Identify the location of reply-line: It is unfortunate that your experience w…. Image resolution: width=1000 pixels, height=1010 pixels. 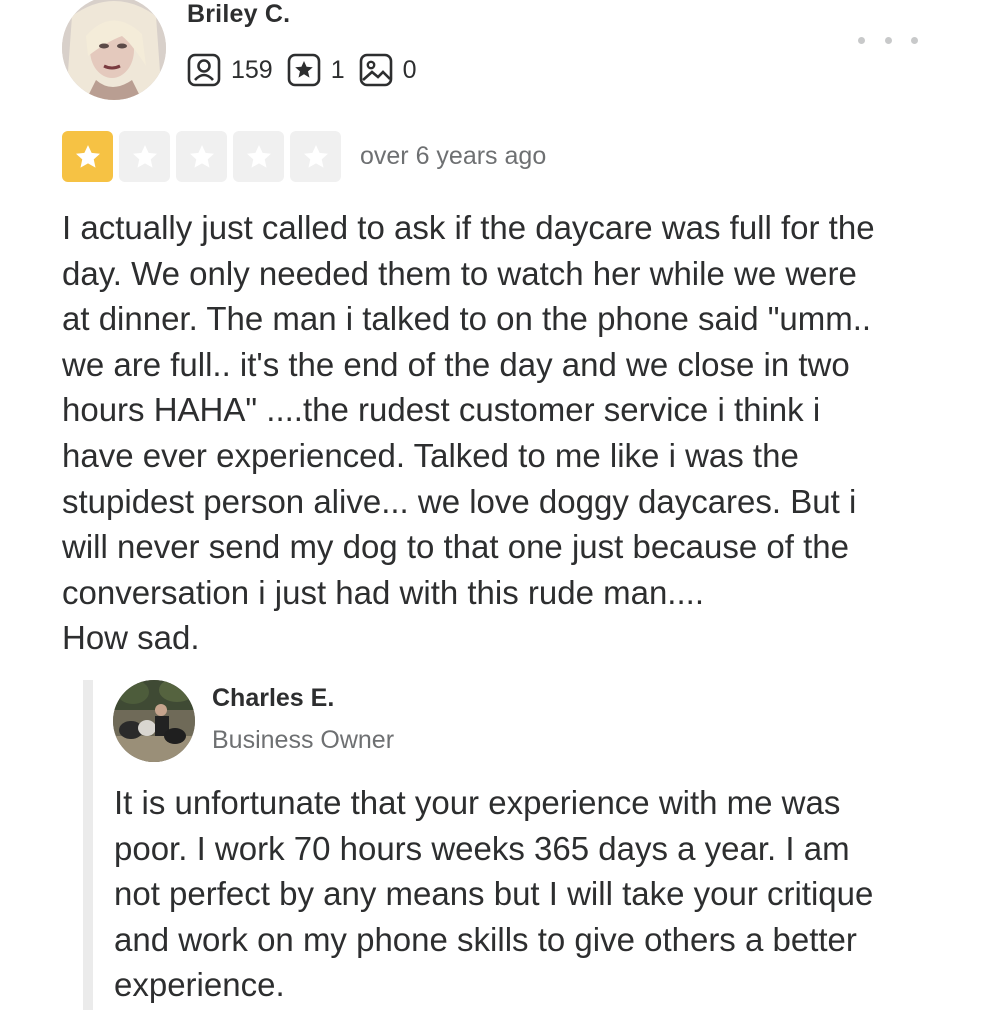
(477, 802).